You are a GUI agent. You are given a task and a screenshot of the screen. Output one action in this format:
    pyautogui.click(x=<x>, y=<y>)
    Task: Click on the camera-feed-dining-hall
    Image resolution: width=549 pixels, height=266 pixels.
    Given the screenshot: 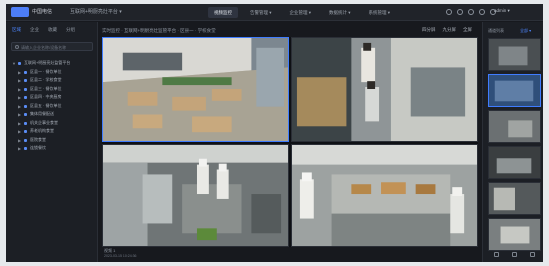 What is the action you would take?
    pyautogui.click(x=195, y=89)
    